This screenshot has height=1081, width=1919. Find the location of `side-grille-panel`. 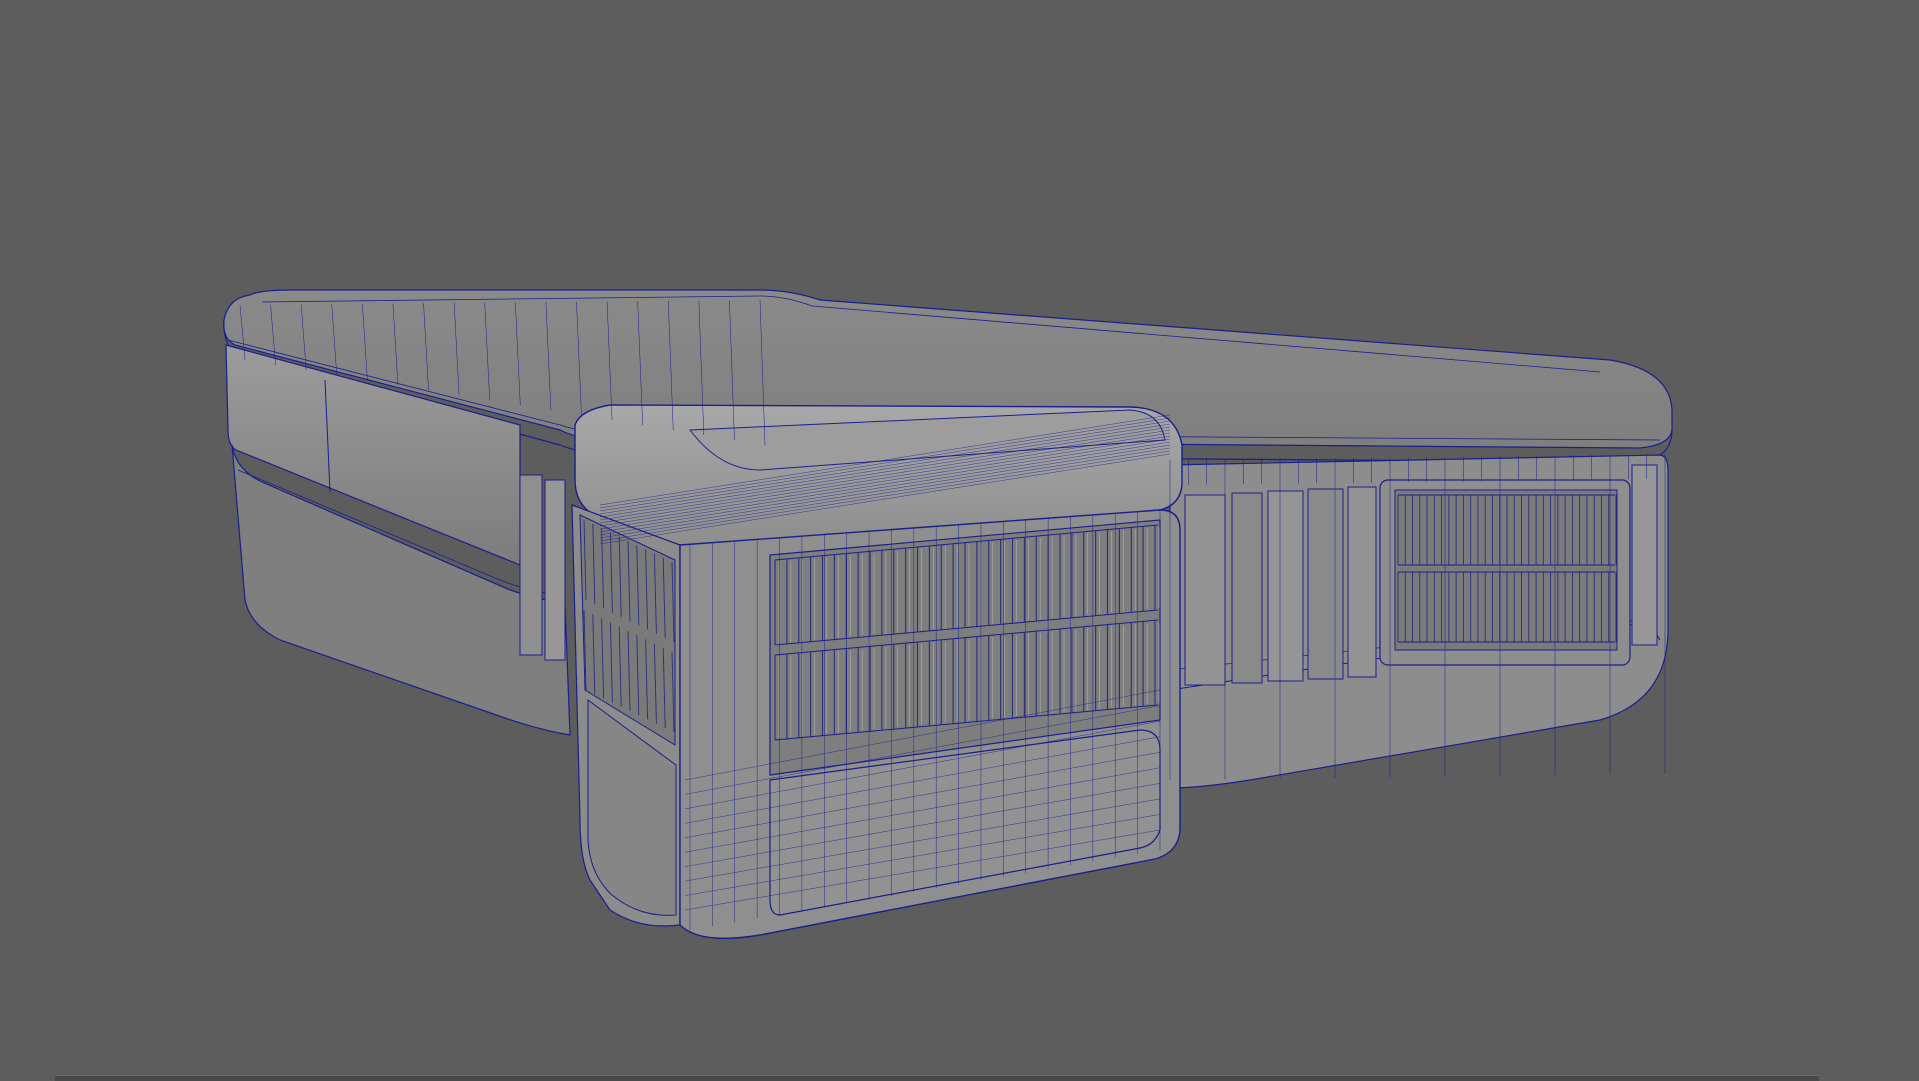

side-grille-panel is located at coordinates (1518, 565).